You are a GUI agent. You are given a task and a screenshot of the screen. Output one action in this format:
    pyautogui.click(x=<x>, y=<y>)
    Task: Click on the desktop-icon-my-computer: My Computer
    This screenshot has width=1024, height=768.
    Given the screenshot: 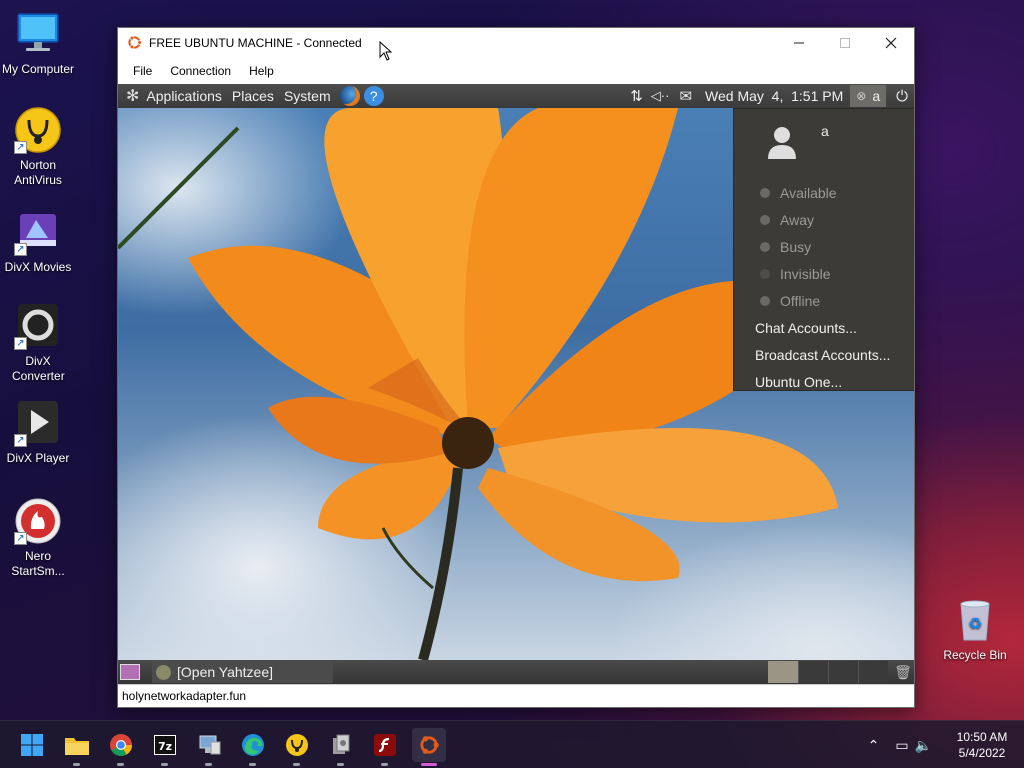 What is the action you would take?
    pyautogui.click(x=38, y=43)
    